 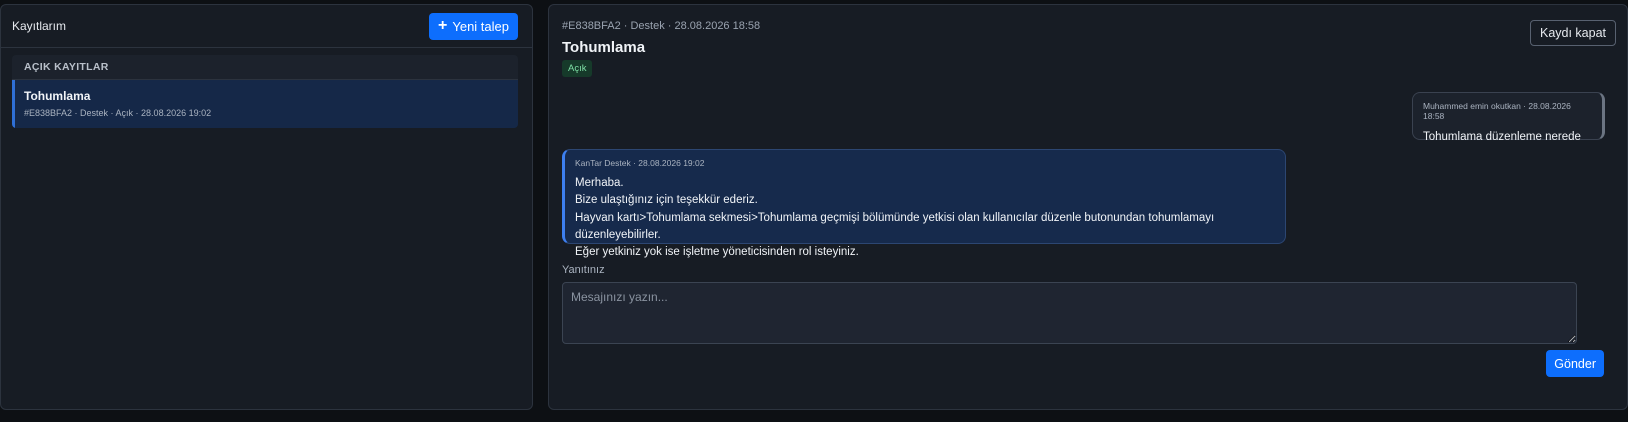 What do you see at coordinates (604, 47) in the screenshot?
I see `ticket-title: Tohumlama` at bounding box center [604, 47].